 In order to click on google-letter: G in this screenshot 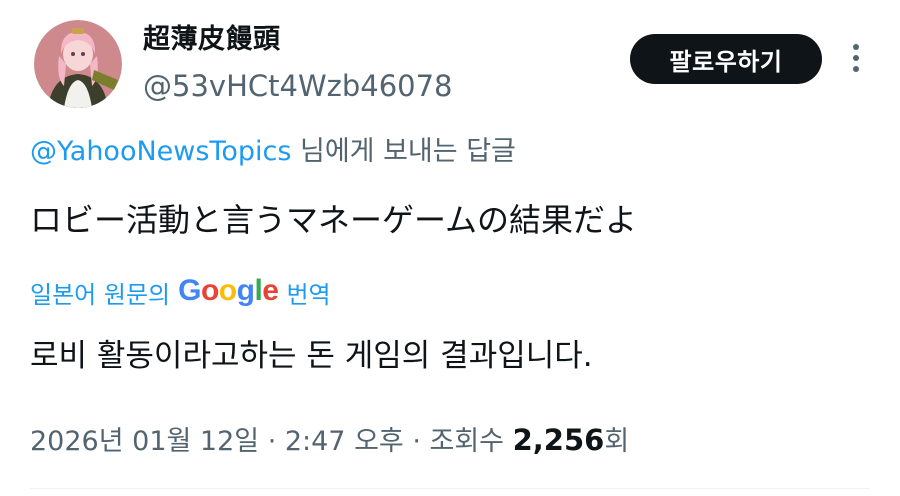, I will do `click(189, 290)`.